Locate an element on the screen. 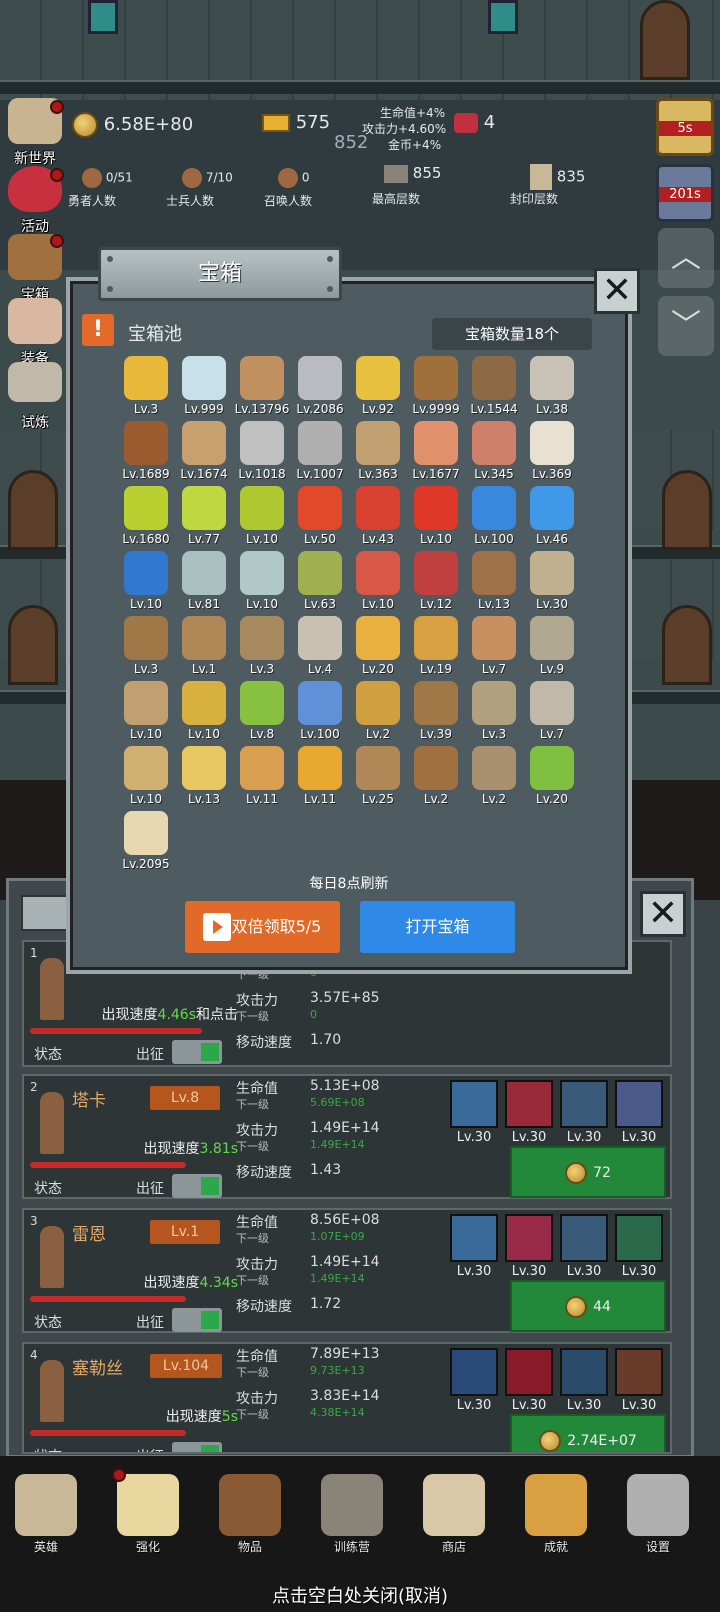 The width and height of the screenshot is (720, 1612). nav-key: 成就 is located at coordinates (556, 1514).